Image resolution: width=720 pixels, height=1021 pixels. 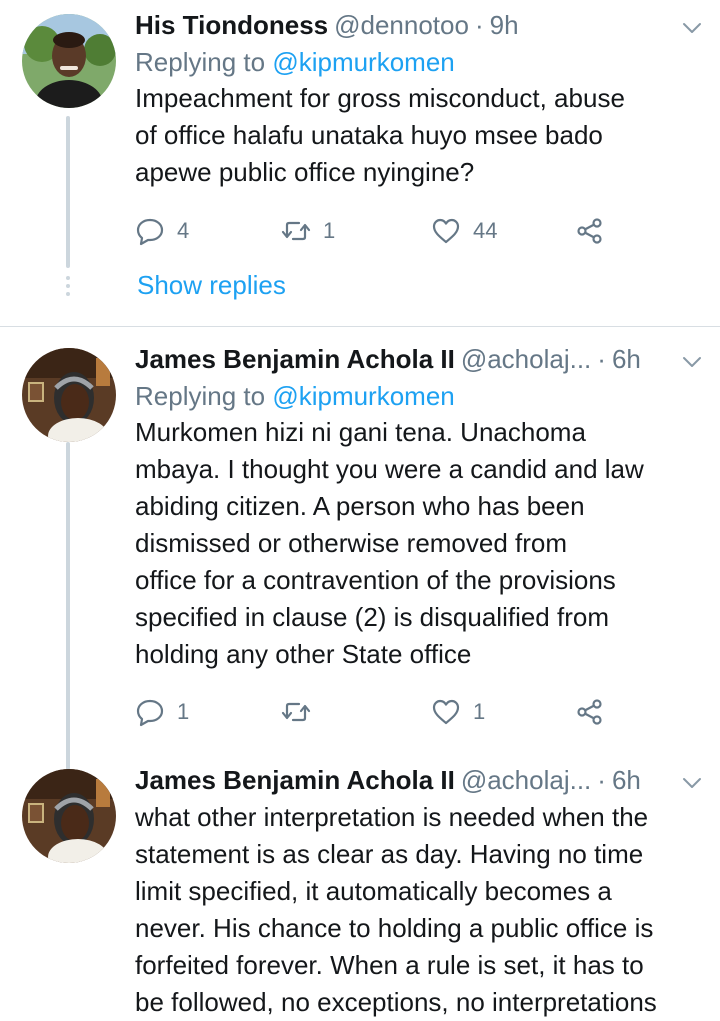 I want to click on like-count: 44, so click(x=485, y=230).